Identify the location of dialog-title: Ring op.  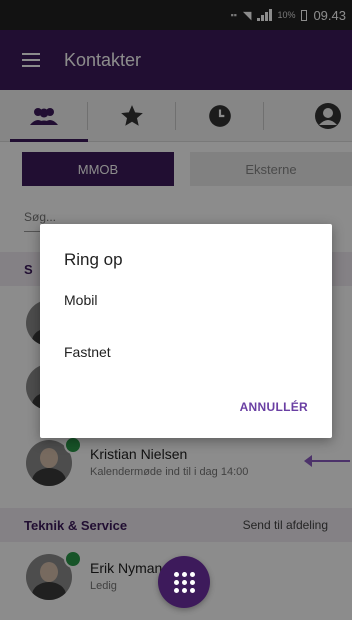
(93, 259).